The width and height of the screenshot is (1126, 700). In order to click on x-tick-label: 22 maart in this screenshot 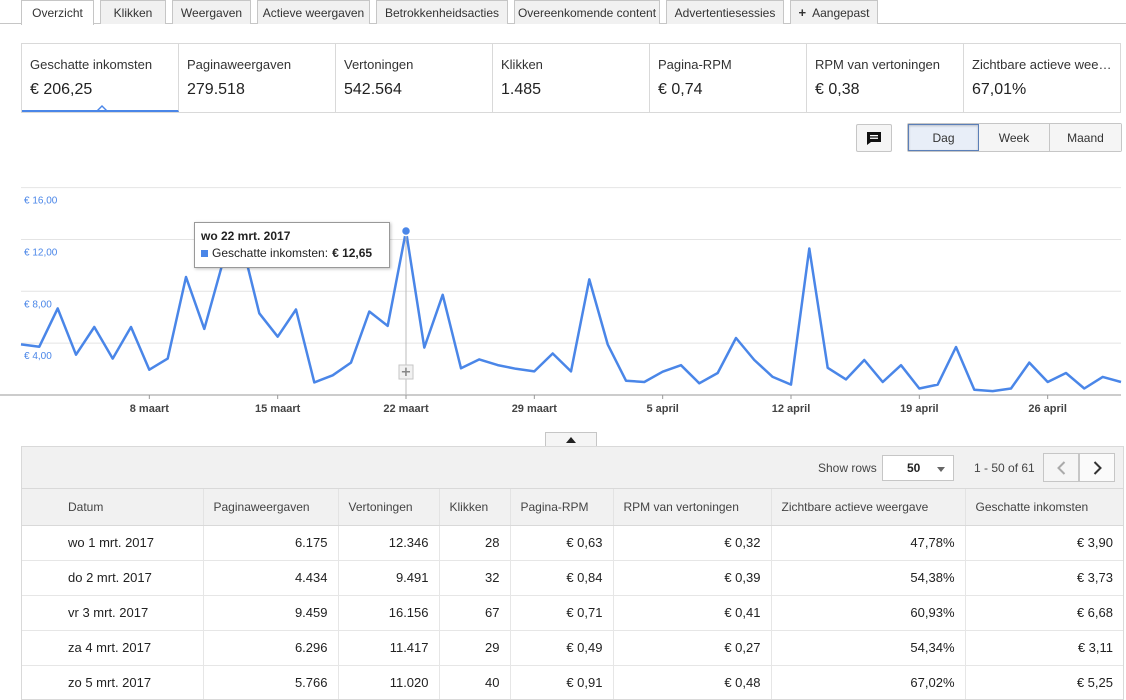, I will do `click(406, 409)`.